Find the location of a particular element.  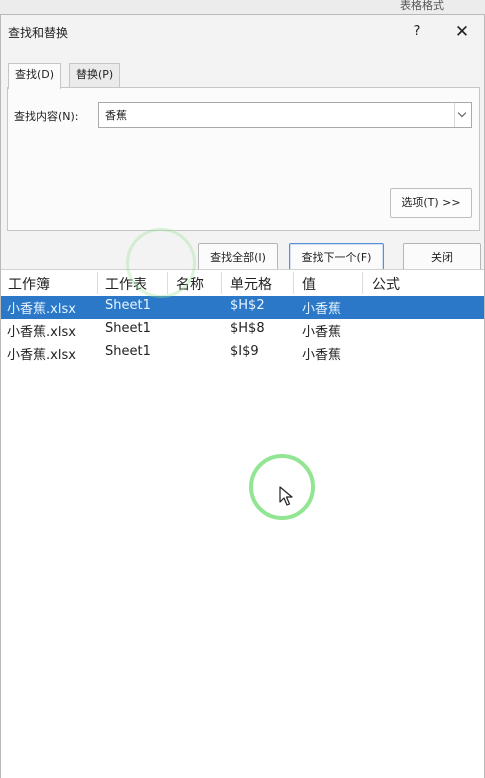

column-header-value: 值 is located at coordinates (309, 284).